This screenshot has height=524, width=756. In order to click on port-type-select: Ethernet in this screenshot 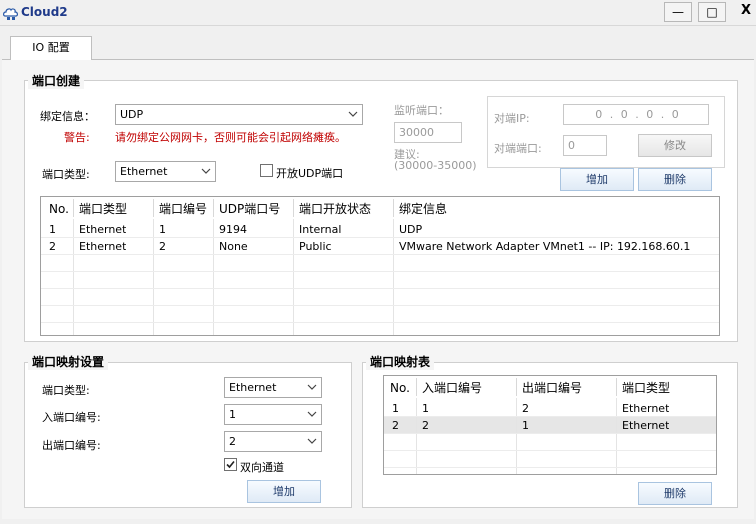, I will do `click(165, 171)`.